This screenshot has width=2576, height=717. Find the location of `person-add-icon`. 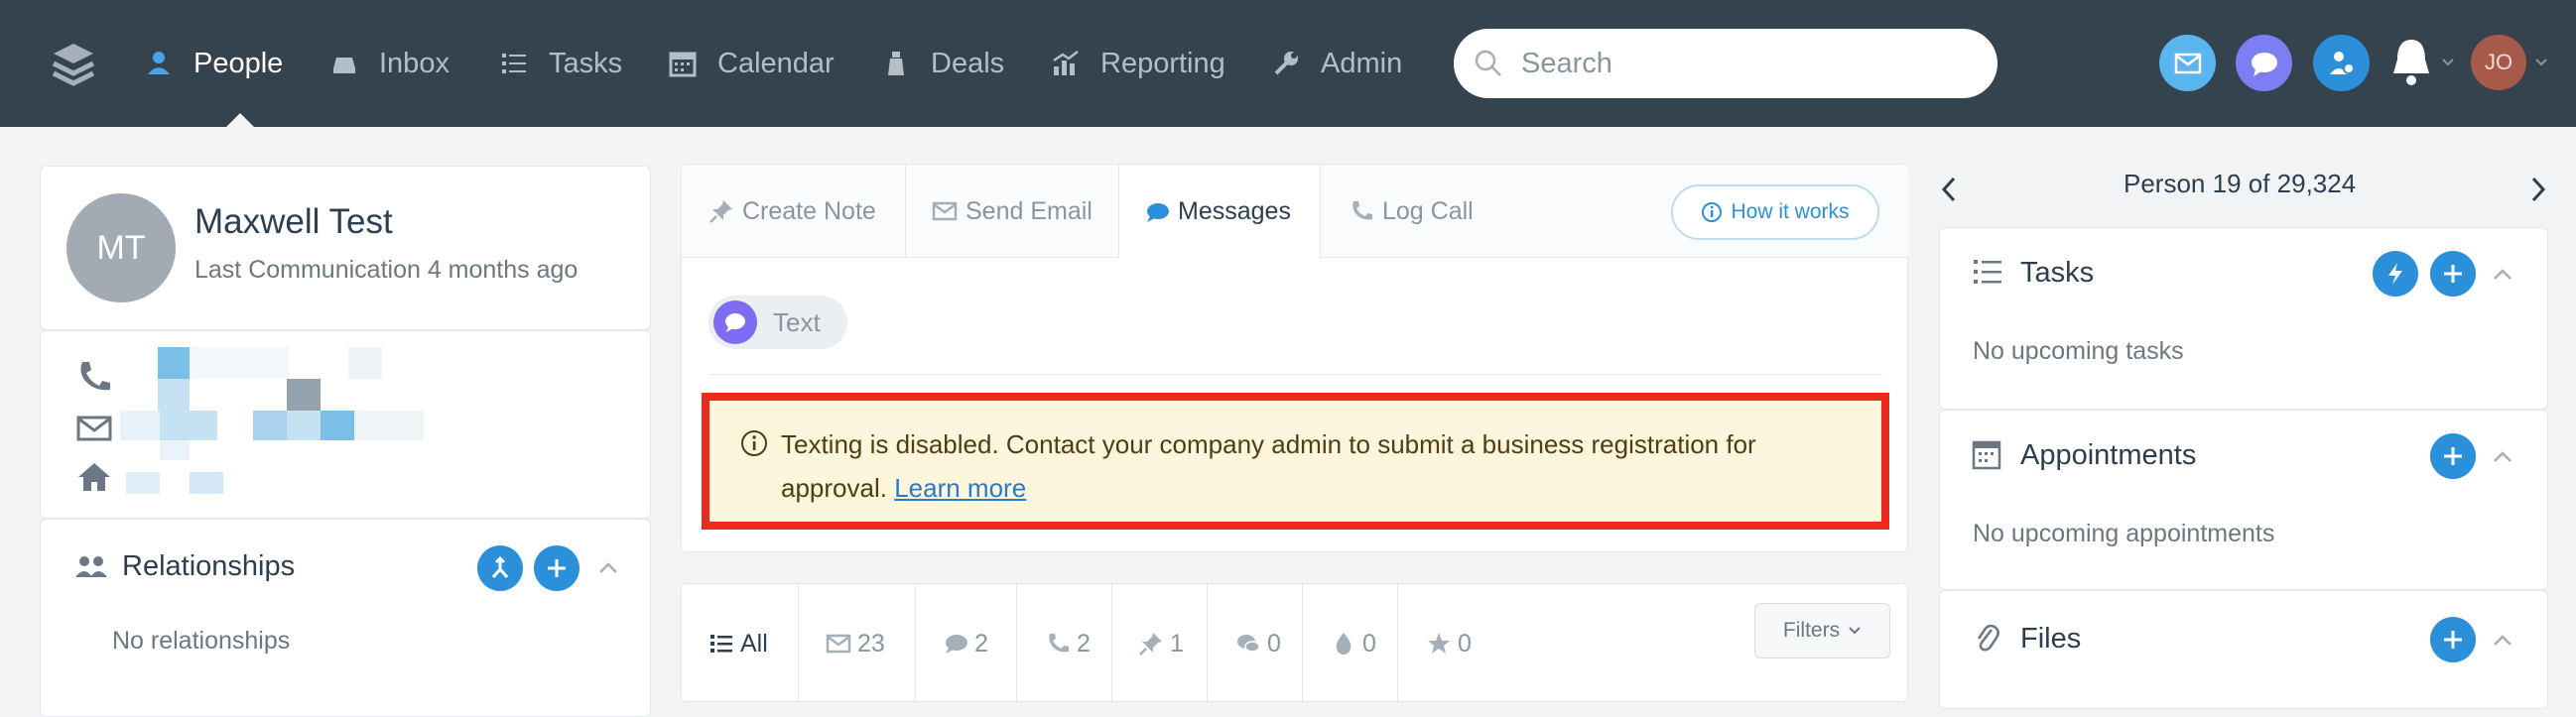

person-add-icon is located at coordinates (2342, 62).